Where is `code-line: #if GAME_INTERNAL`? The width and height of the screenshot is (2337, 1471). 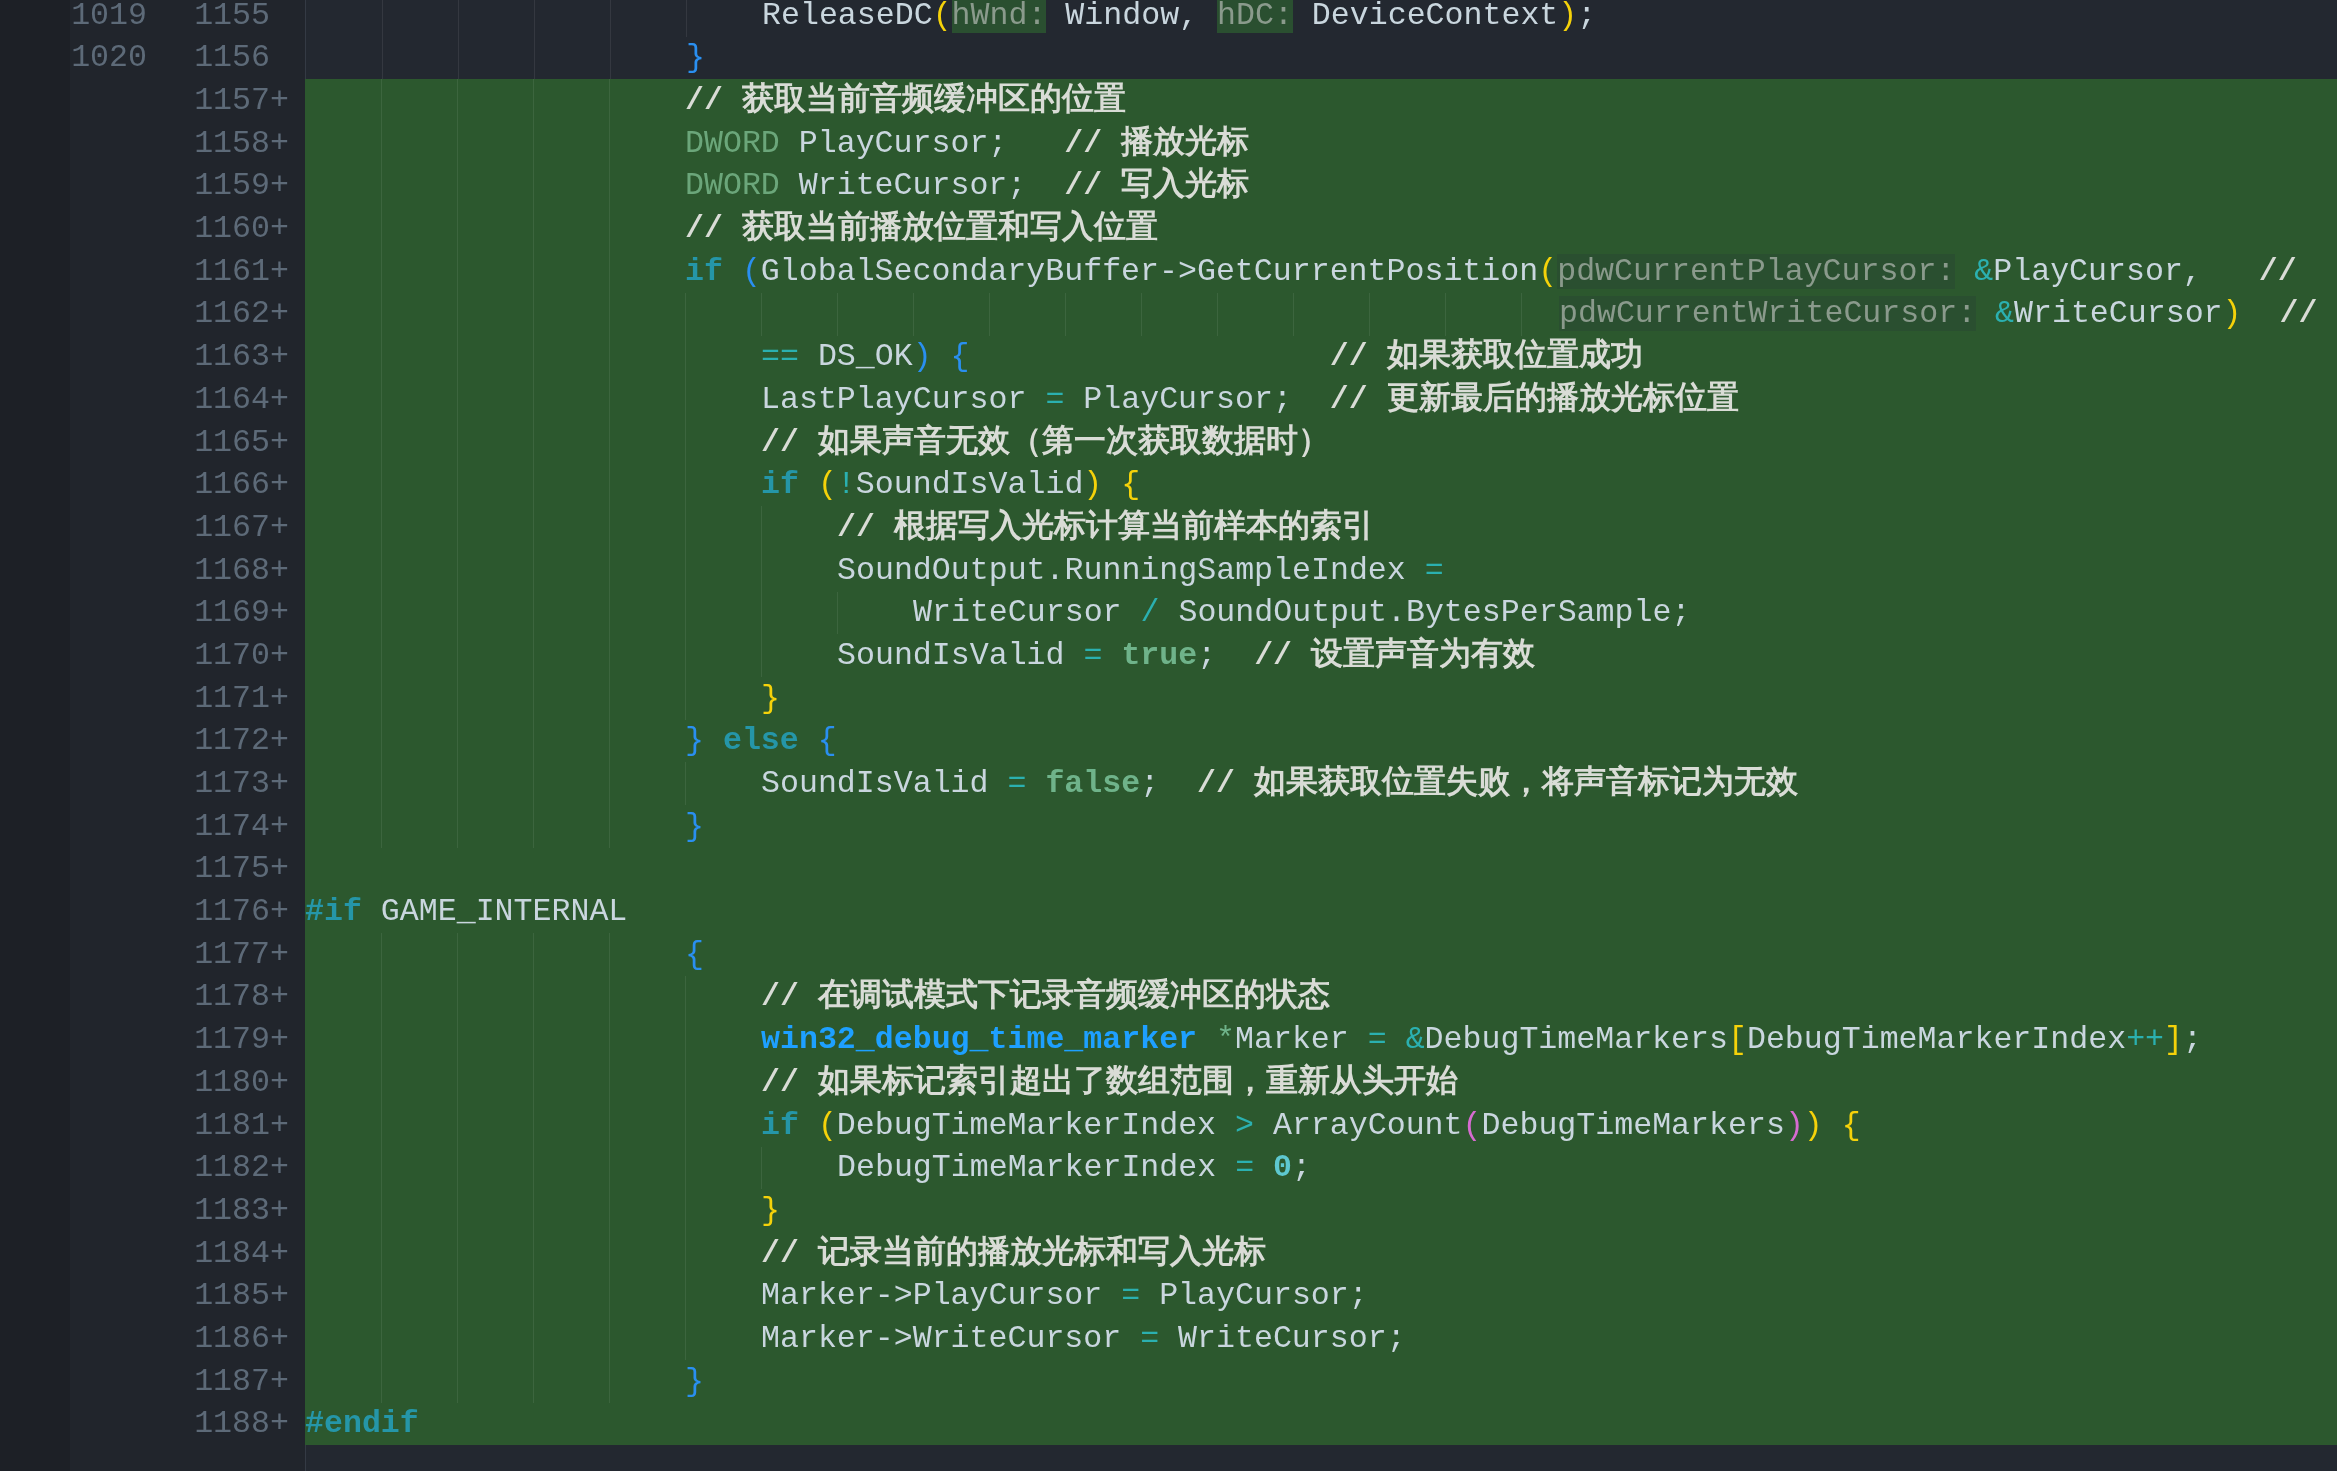
code-line: #if GAME_INTERNAL is located at coordinates (466, 912).